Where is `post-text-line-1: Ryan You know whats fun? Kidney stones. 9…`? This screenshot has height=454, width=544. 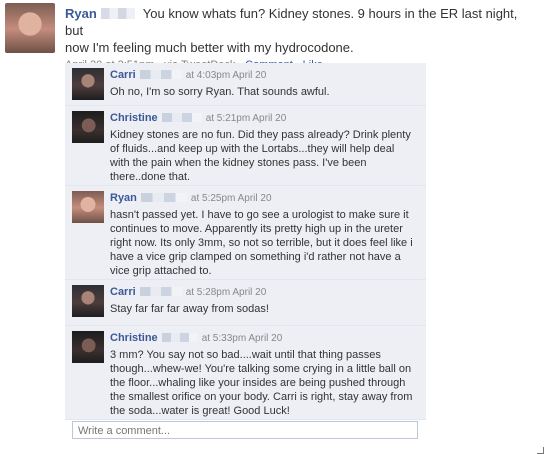
post-text-line-1: Ryan You know whats fun? Kidney stones. 9… is located at coordinates (300, 22).